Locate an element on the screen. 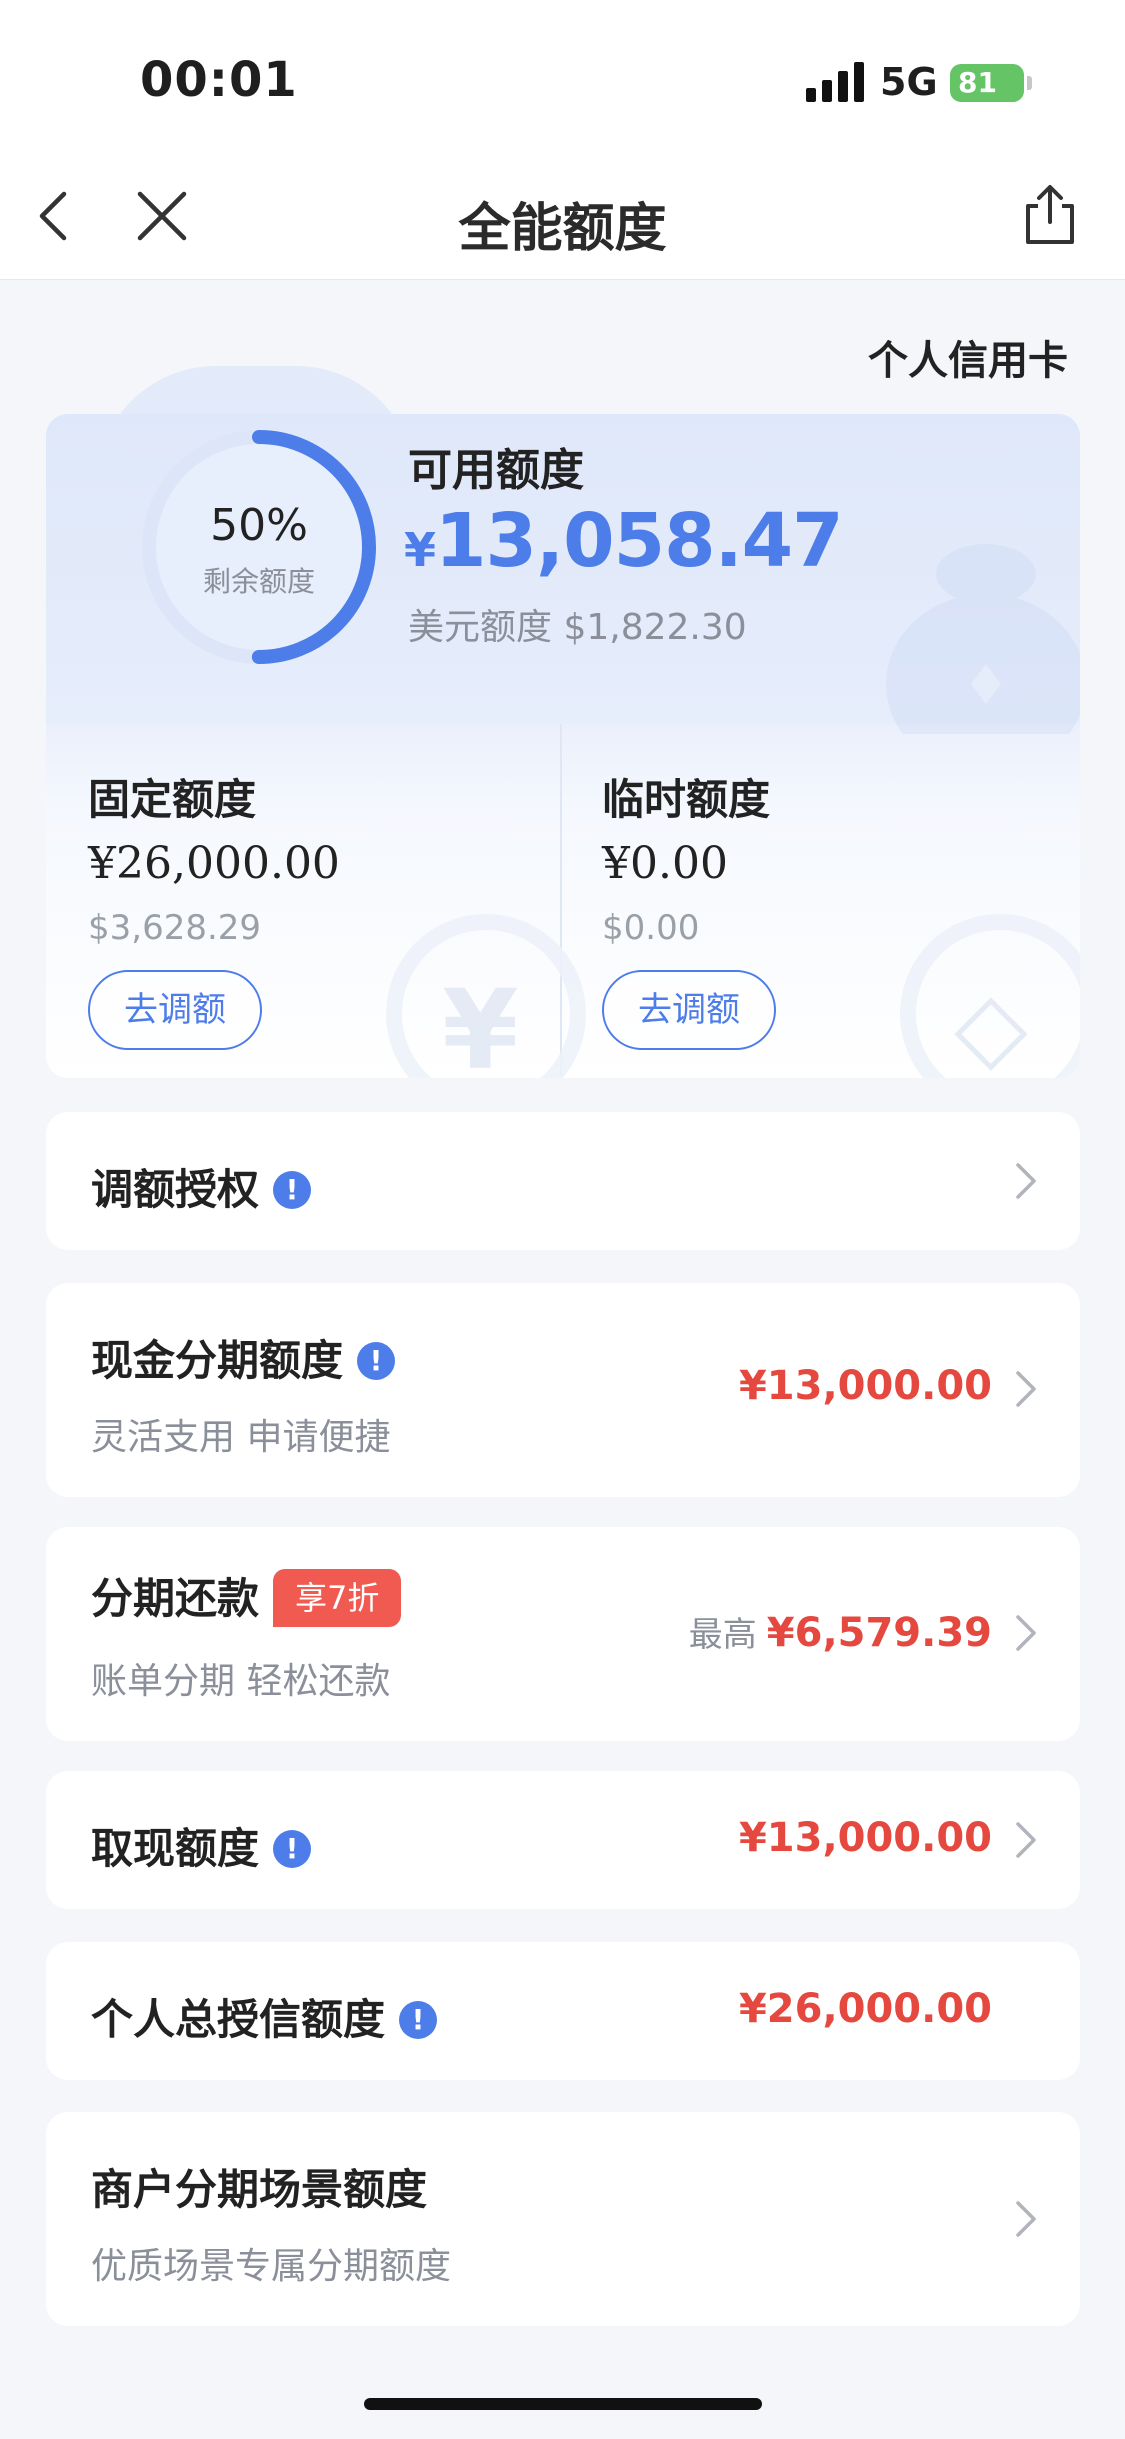  cash-installment-title: 现金分期额度! is located at coordinates (243, 1357).